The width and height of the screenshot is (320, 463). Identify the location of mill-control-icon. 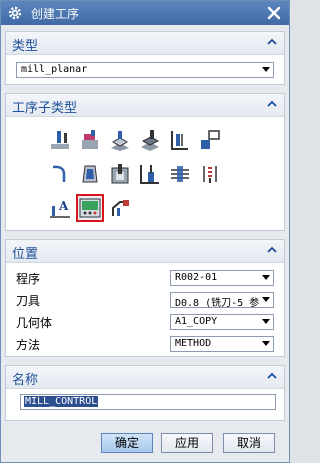
(90, 208).